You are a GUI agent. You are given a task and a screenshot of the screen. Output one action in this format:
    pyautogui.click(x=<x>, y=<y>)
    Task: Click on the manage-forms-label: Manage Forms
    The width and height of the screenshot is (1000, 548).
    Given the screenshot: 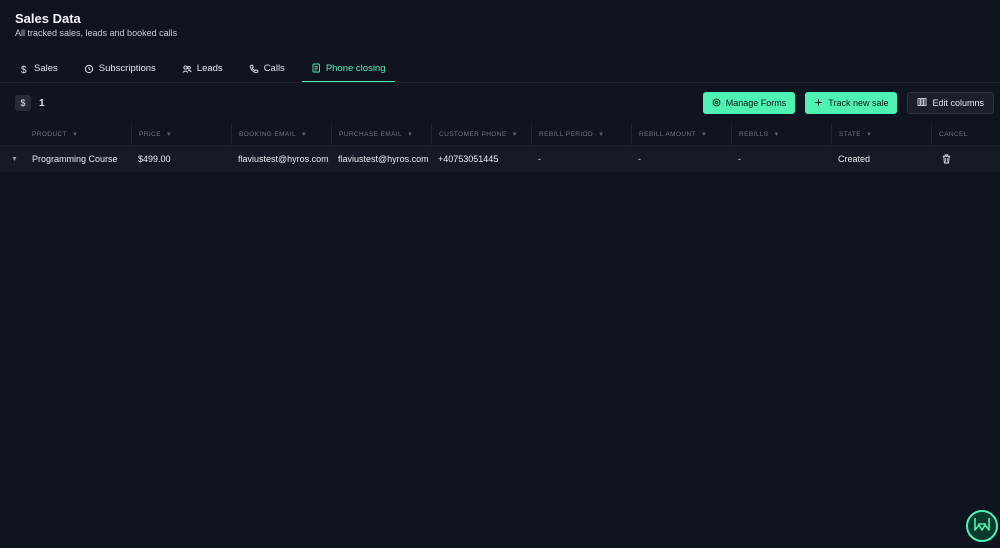 What is the action you would take?
    pyautogui.click(x=756, y=103)
    